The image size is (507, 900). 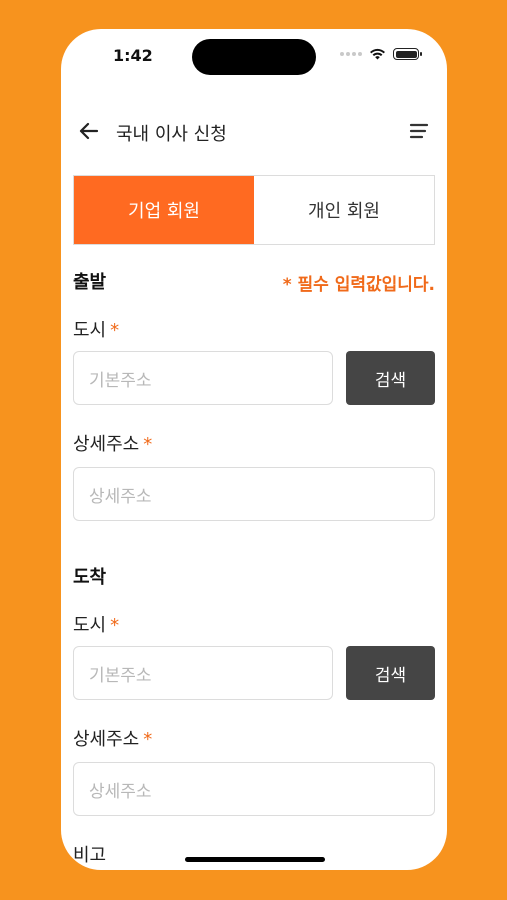 What do you see at coordinates (106, 739) in the screenshot?
I see `arrival-detail-label-text: 상세주소` at bounding box center [106, 739].